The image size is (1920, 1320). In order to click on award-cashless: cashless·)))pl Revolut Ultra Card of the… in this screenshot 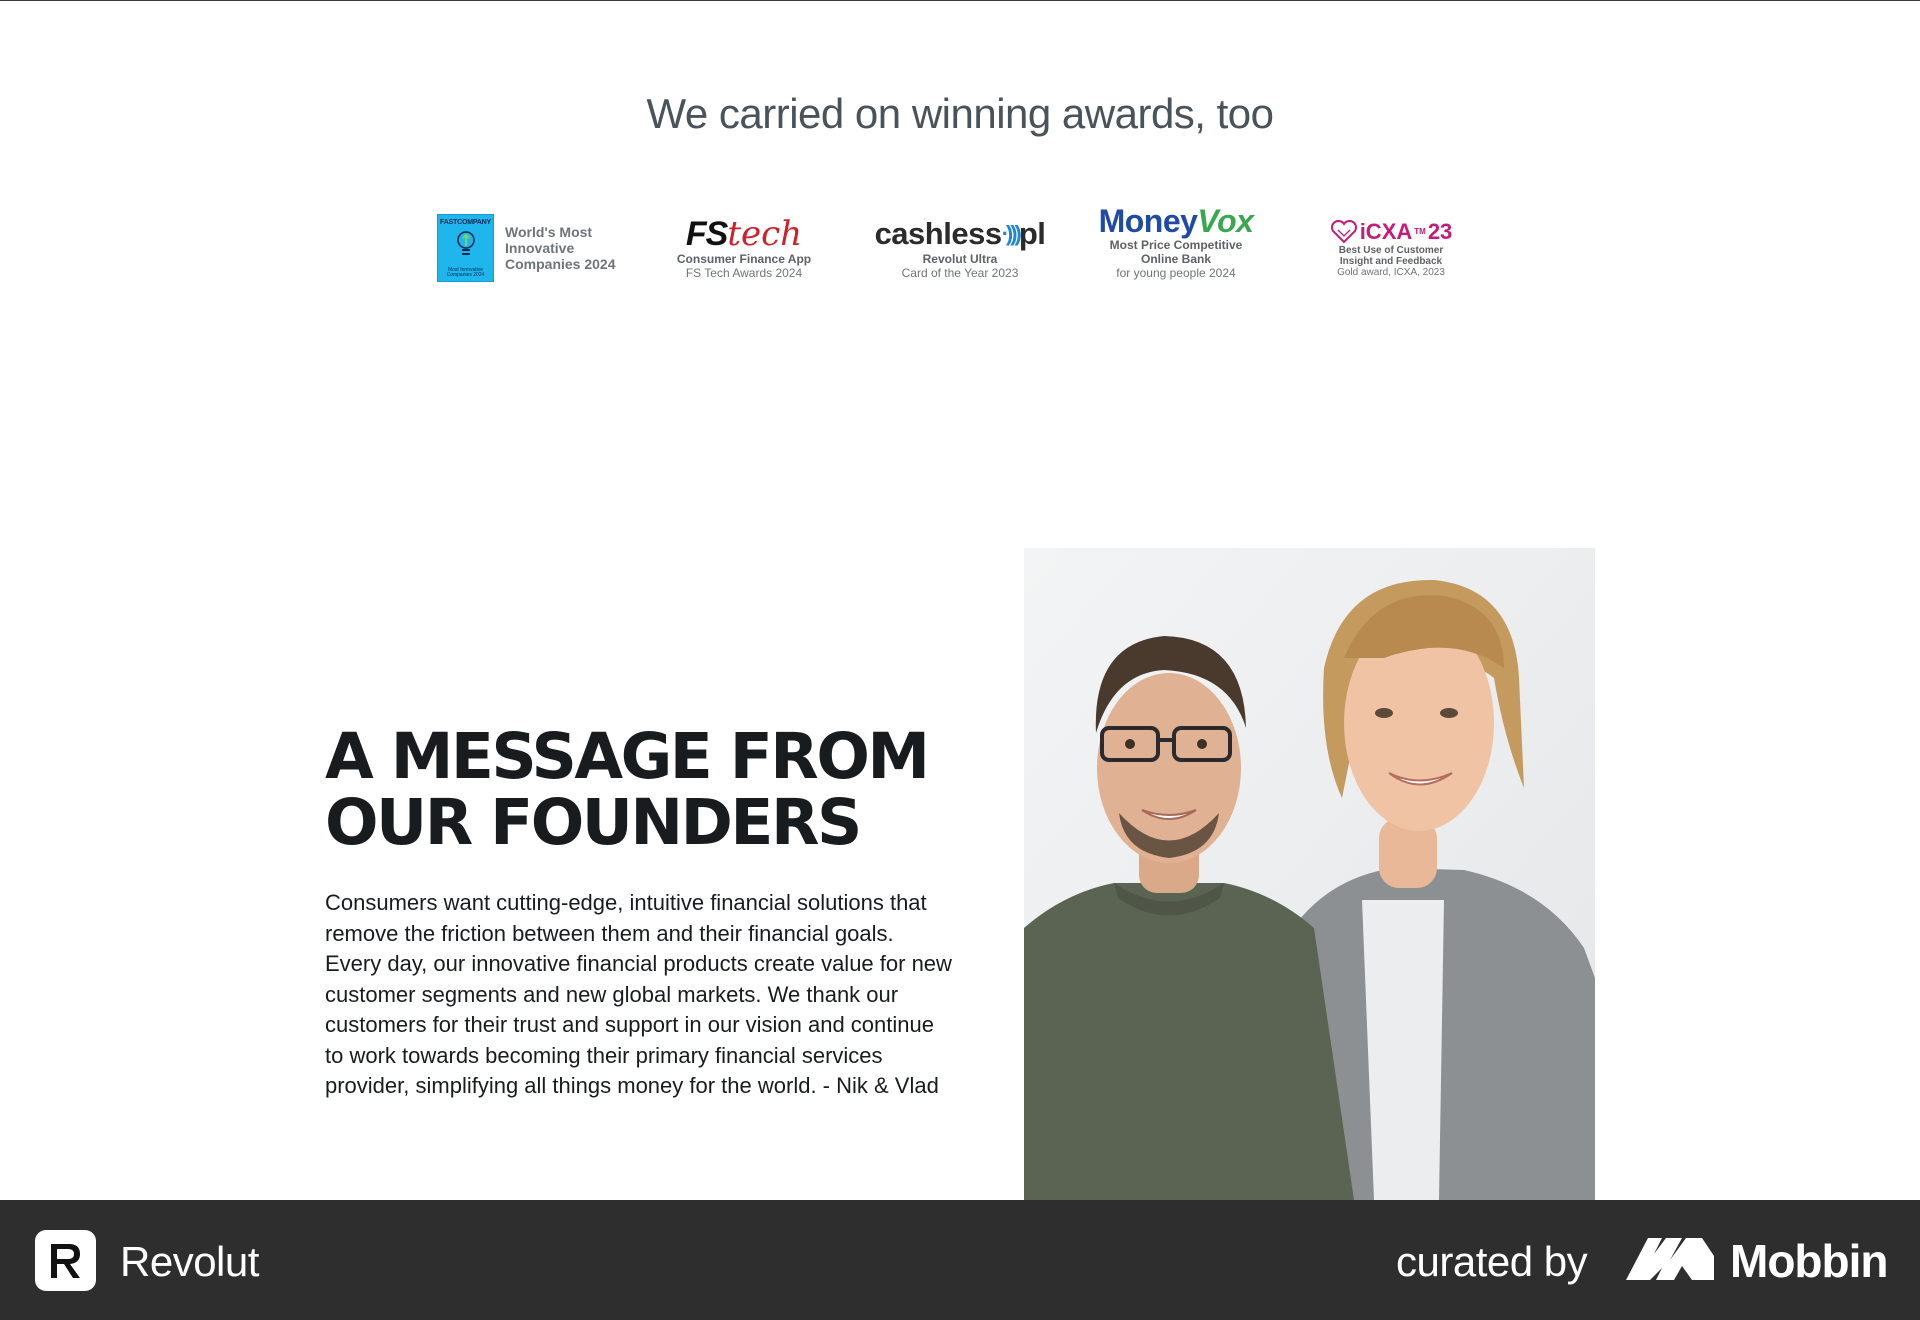, I will do `click(960, 248)`.